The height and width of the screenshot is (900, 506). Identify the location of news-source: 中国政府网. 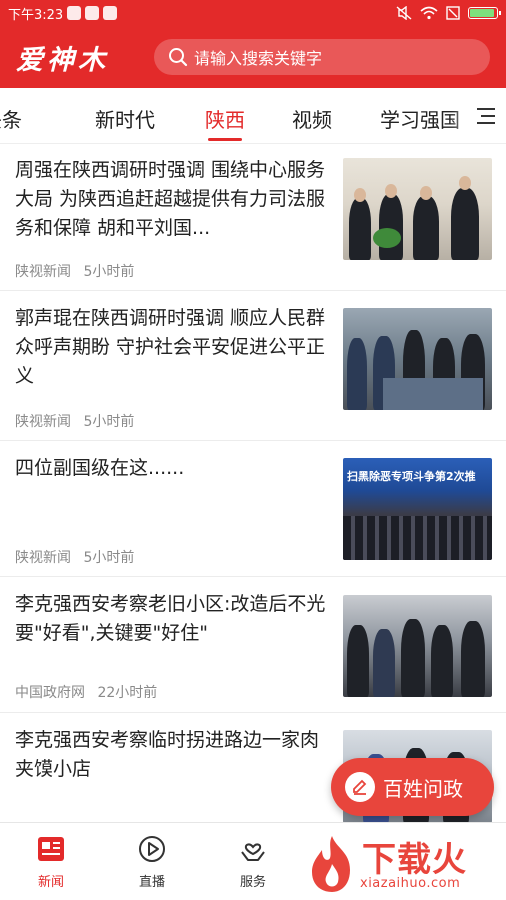
(50, 693).